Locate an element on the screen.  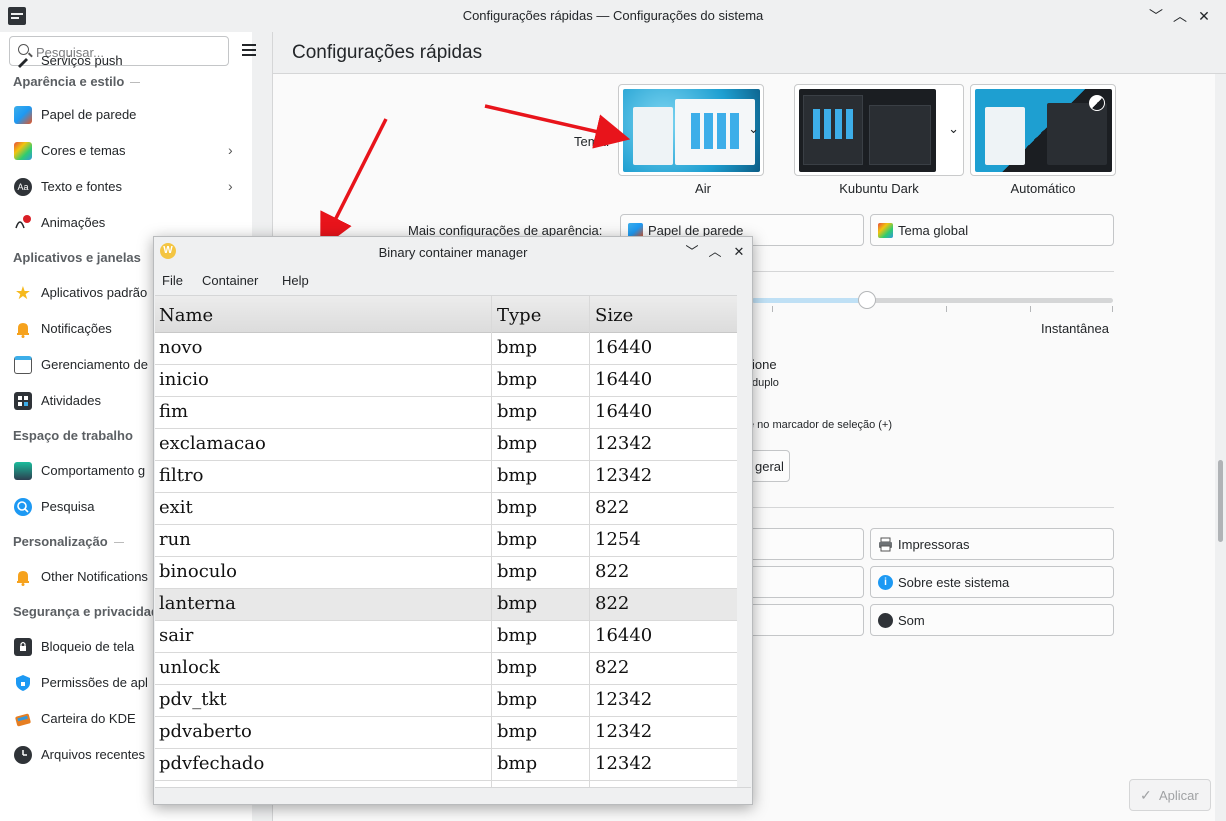
table-row: binoculo bmp 822 is located at coordinates (446, 573).